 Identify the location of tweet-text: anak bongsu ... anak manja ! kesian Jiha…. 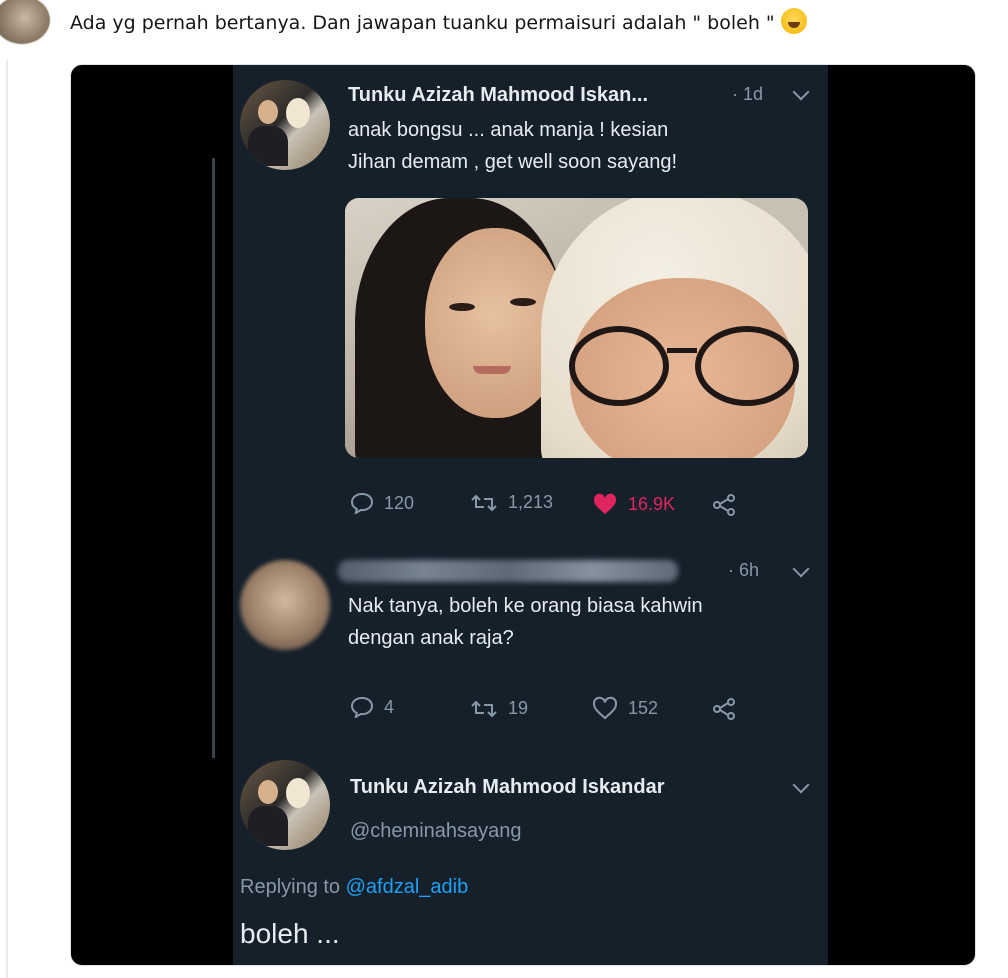
(512, 146).